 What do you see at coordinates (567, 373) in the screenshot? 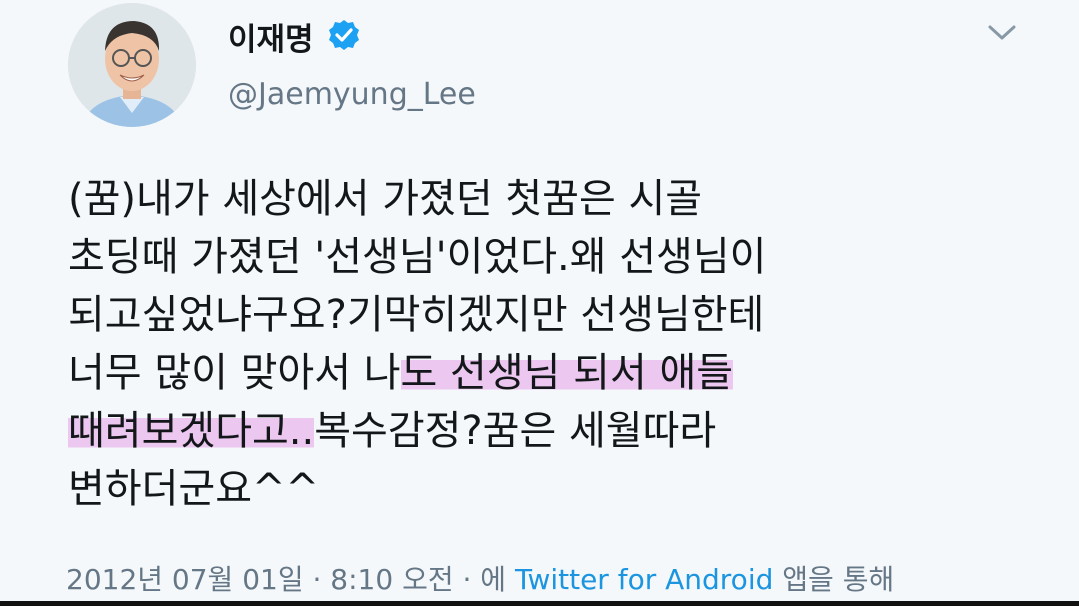
I see `highlighted-text: 도 선생님 되서 애들` at bounding box center [567, 373].